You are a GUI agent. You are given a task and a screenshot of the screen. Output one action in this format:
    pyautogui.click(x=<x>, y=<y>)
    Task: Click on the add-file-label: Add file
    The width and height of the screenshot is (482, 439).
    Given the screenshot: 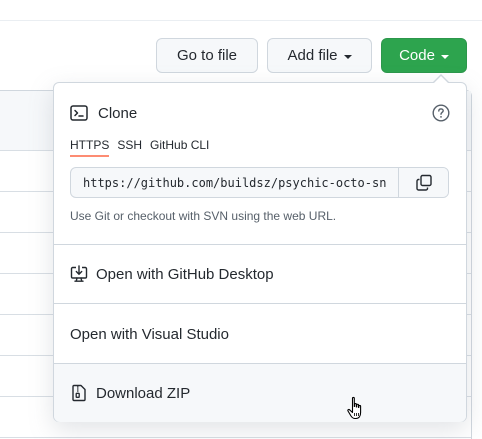 What is the action you would take?
    pyautogui.click(x=312, y=55)
    